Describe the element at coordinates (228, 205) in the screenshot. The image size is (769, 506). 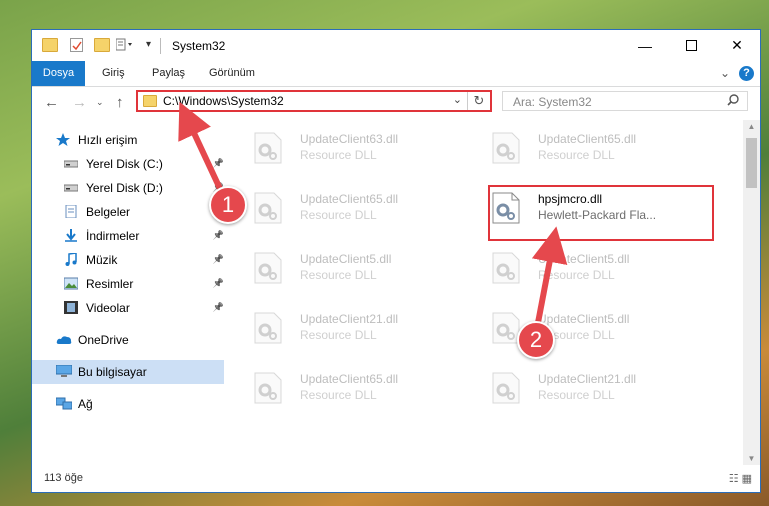
I see `callout-badge-one: 1` at that location.